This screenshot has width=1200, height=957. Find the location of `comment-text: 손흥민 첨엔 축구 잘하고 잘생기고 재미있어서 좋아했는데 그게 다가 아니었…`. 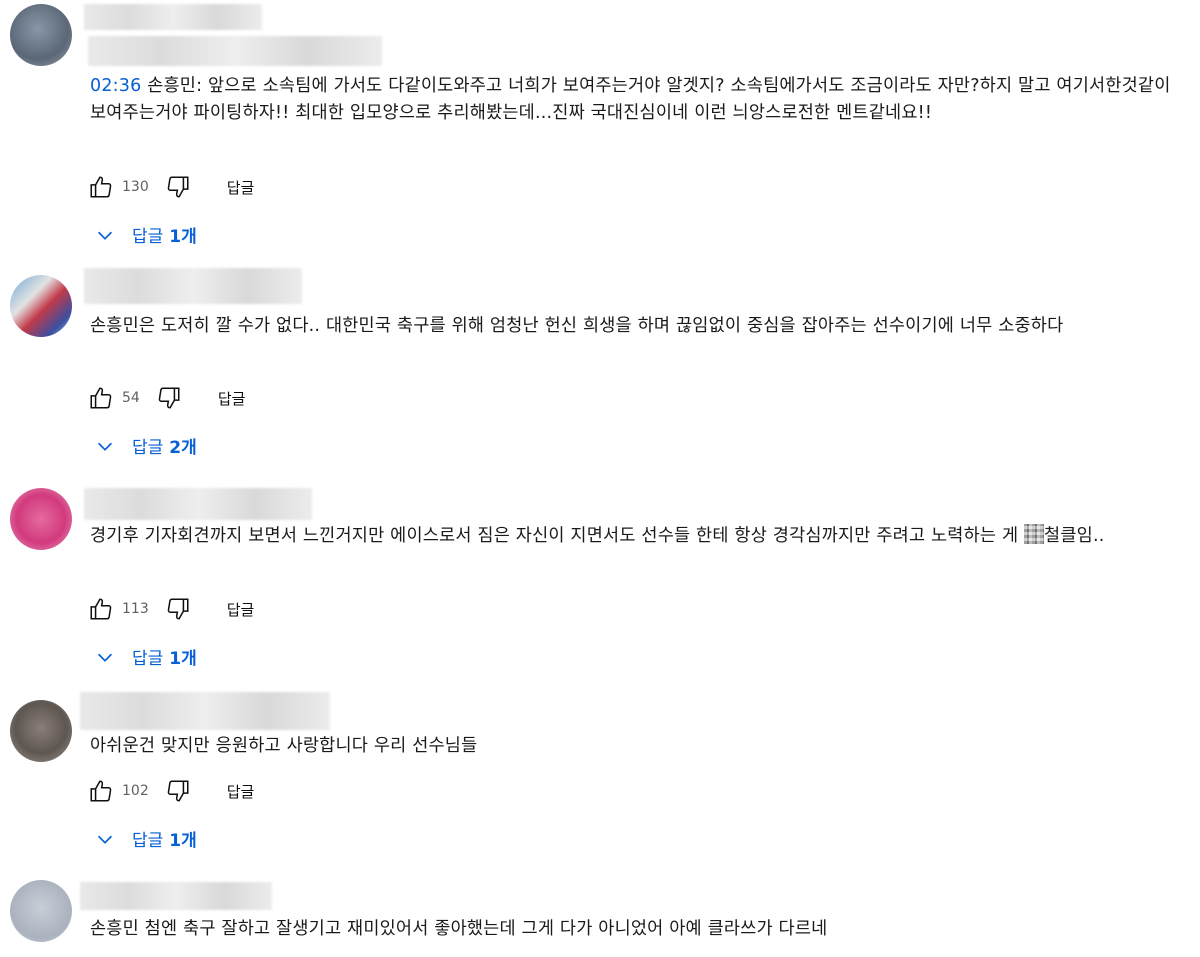

comment-text: 손흥민 첨엔 축구 잘하고 잘생기고 재미있어서 좋아했는데 그게 다가 아니었… is located at coordinates (632, 929).